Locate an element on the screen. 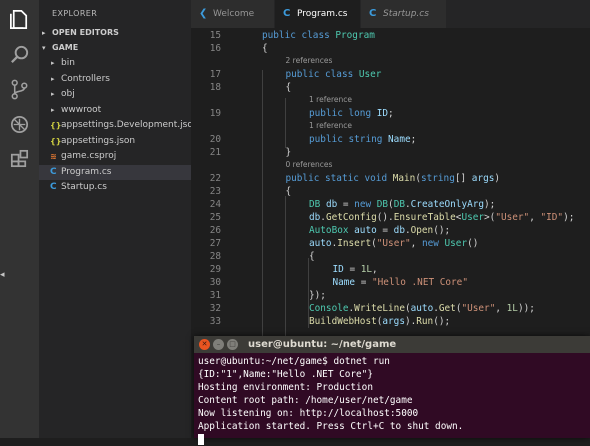 The image size is (590, 446). code-text: } is located at coordinates (289, 152).